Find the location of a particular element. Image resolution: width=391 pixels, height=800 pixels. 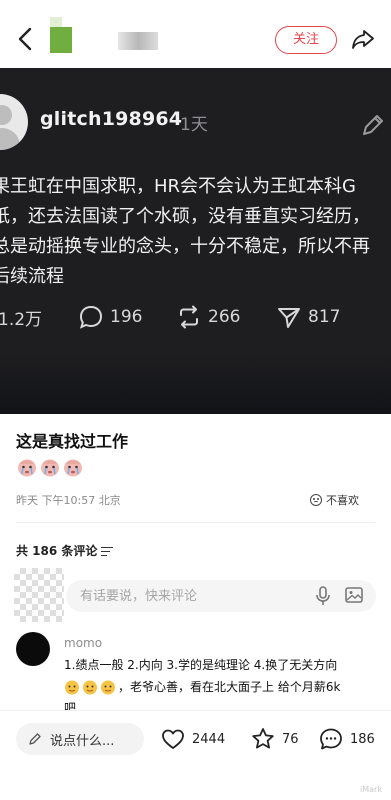

image-username: glitch198964 is located at coordinates (111, 119).